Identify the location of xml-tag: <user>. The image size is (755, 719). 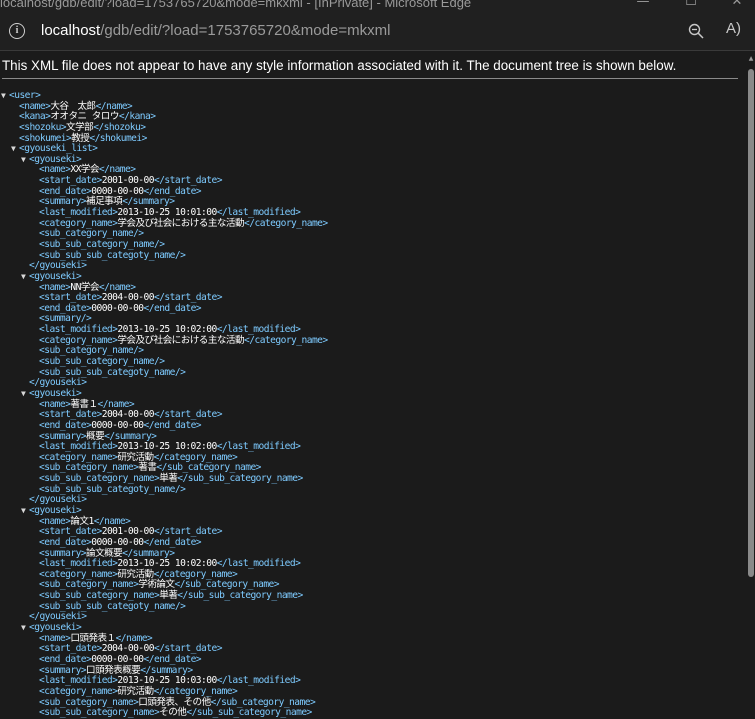
(25, 95).